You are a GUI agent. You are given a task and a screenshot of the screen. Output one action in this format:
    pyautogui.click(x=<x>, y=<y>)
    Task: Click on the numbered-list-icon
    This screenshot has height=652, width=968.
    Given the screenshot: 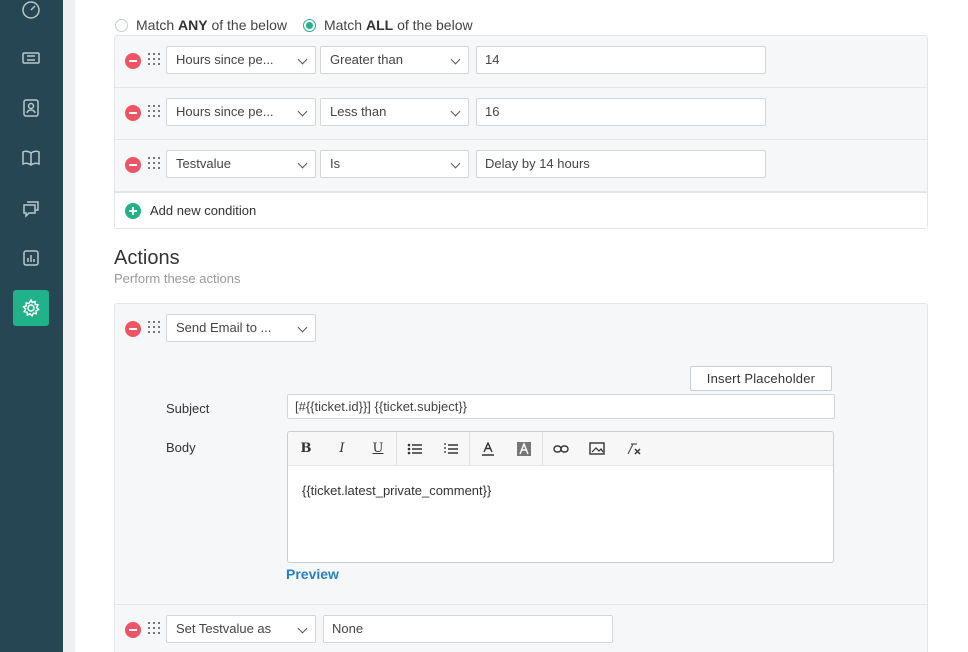 What is the action you would take?
    pyautogui.click(x=451, y=449)
    